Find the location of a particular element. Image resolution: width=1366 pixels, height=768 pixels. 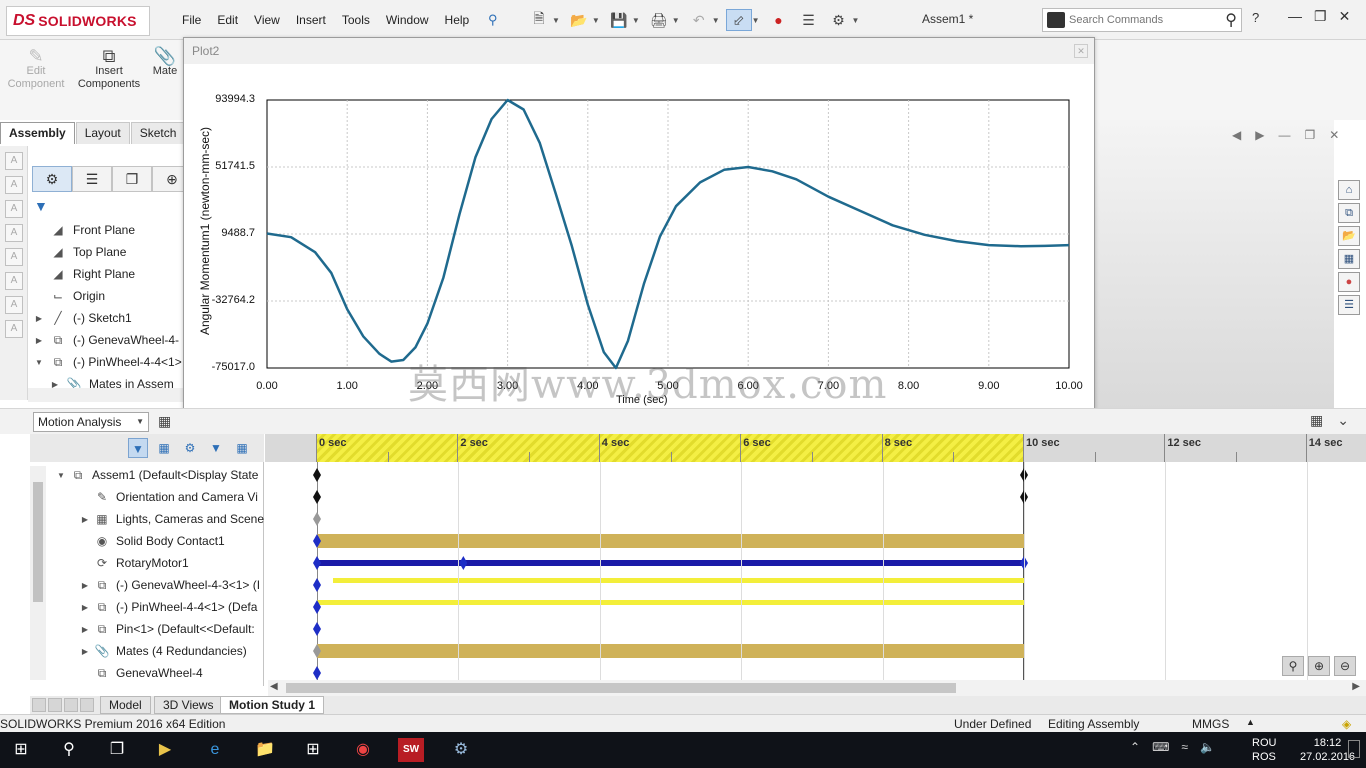

results-table-icon: ▦ is located at coordinates (1316, 420).